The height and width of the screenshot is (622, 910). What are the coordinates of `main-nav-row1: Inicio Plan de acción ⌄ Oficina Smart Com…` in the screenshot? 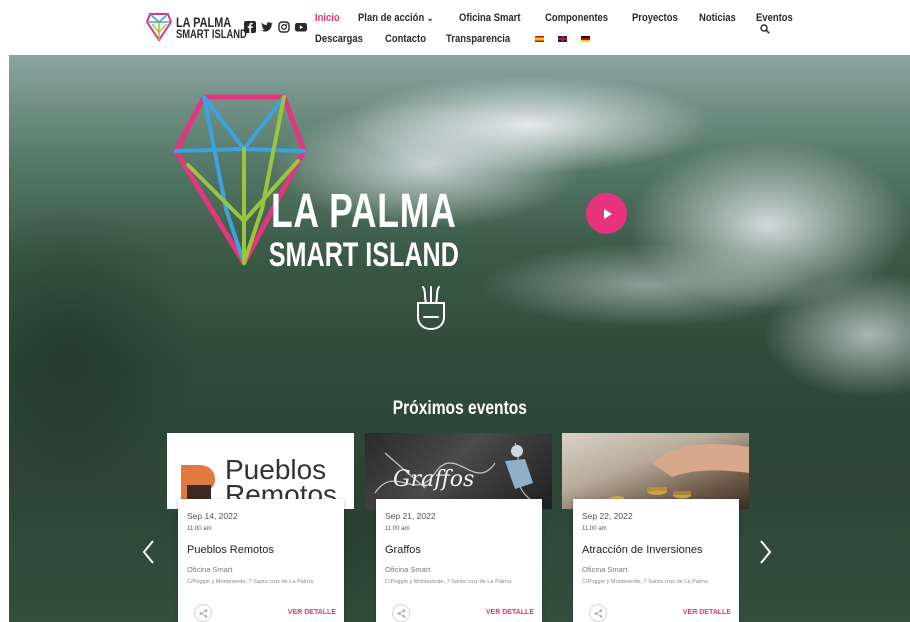 It's located at (564, 18).